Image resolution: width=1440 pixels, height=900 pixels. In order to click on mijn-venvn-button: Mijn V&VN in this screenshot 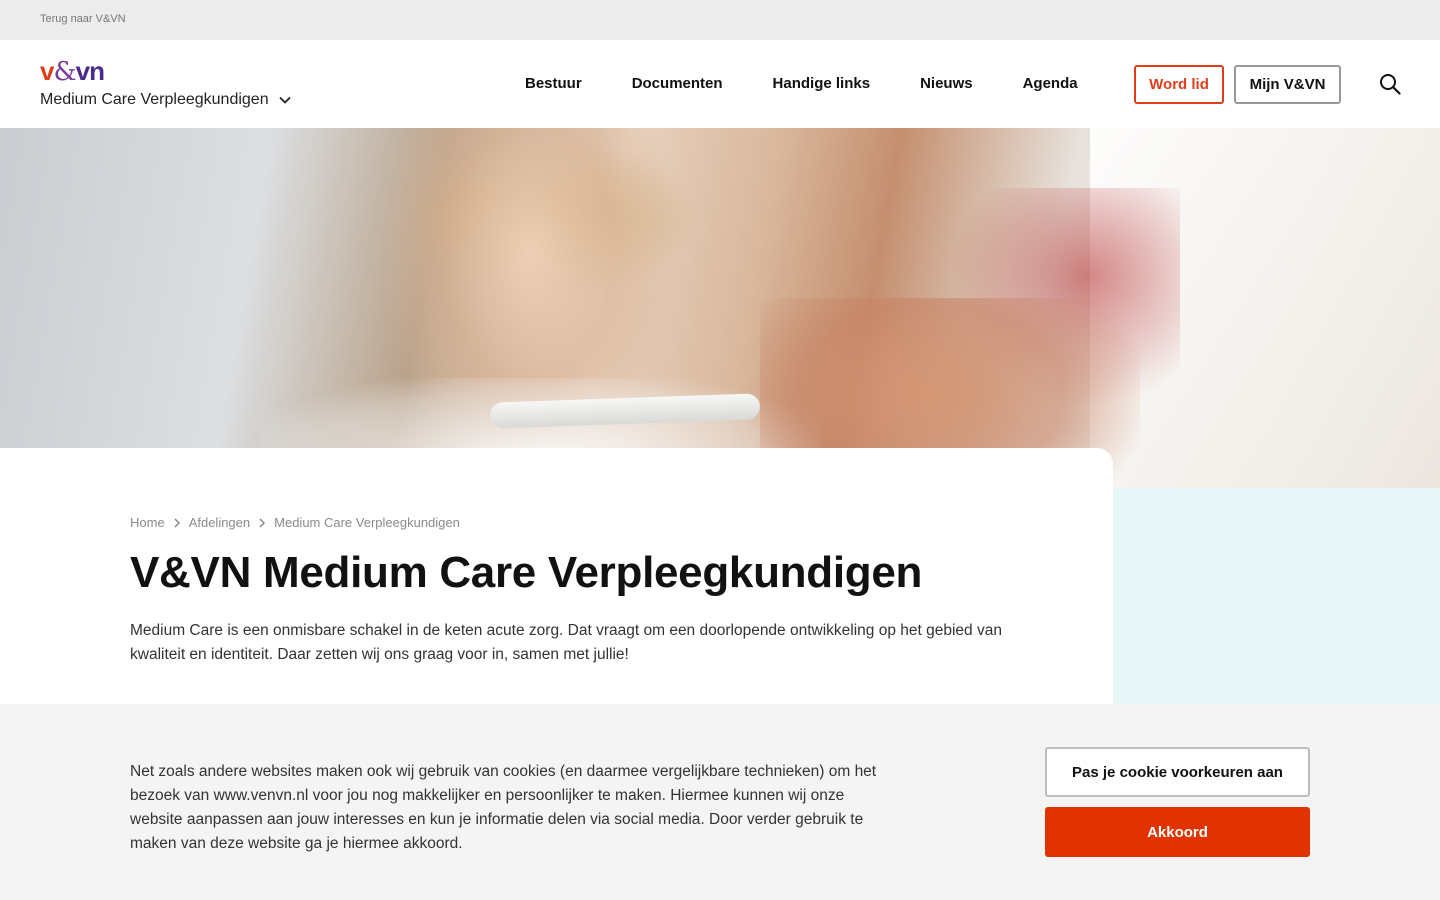, I will do `click(1287, 84)`.